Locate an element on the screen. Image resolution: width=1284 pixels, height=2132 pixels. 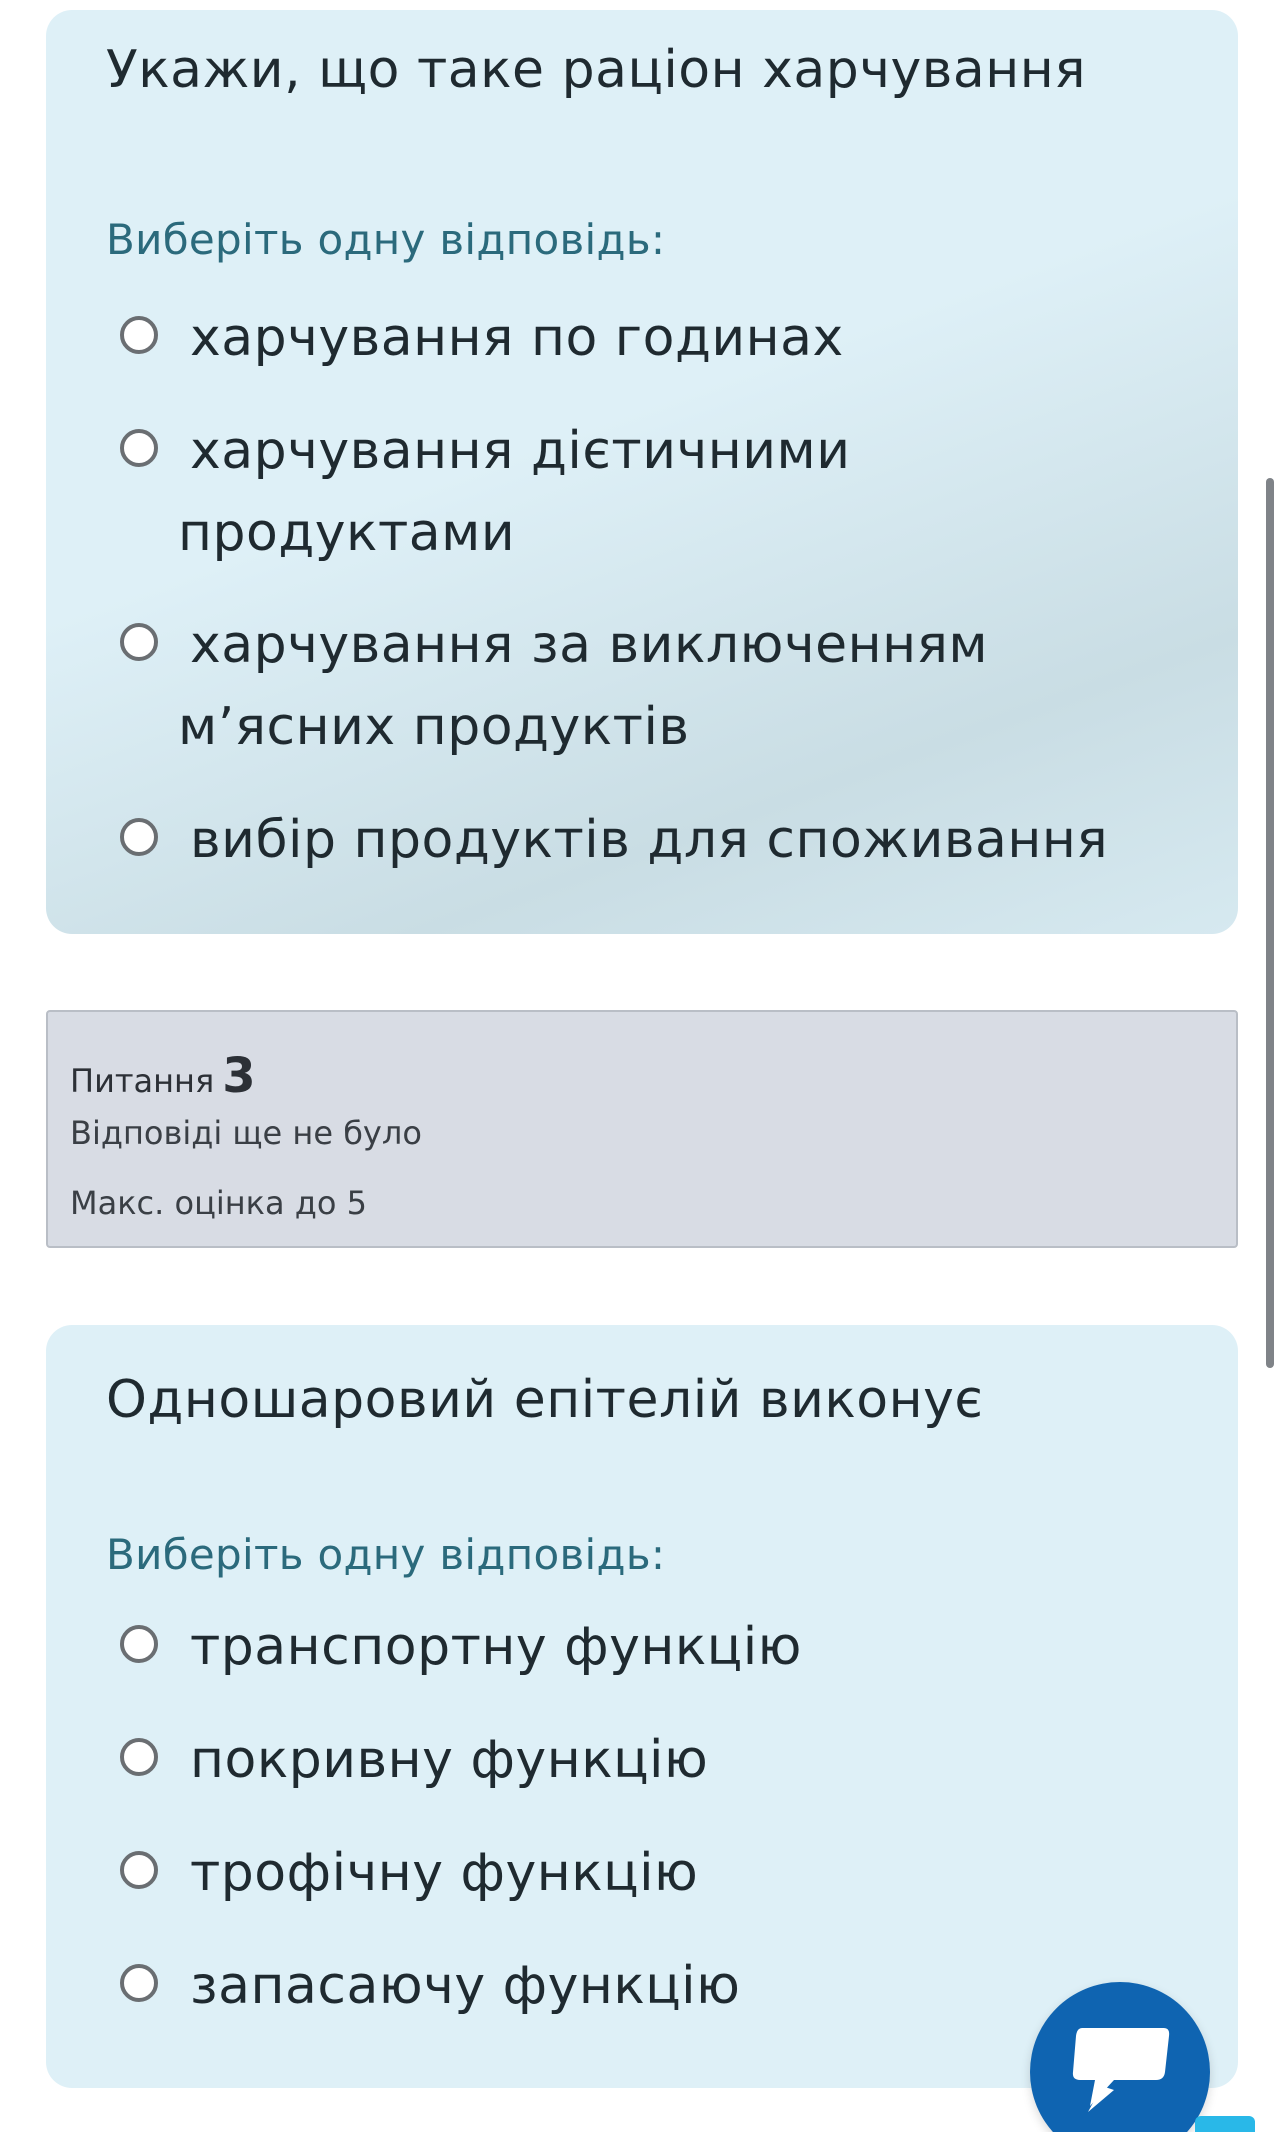
answer-option: запасаючу функцію is located at coordinates (660, 1986).